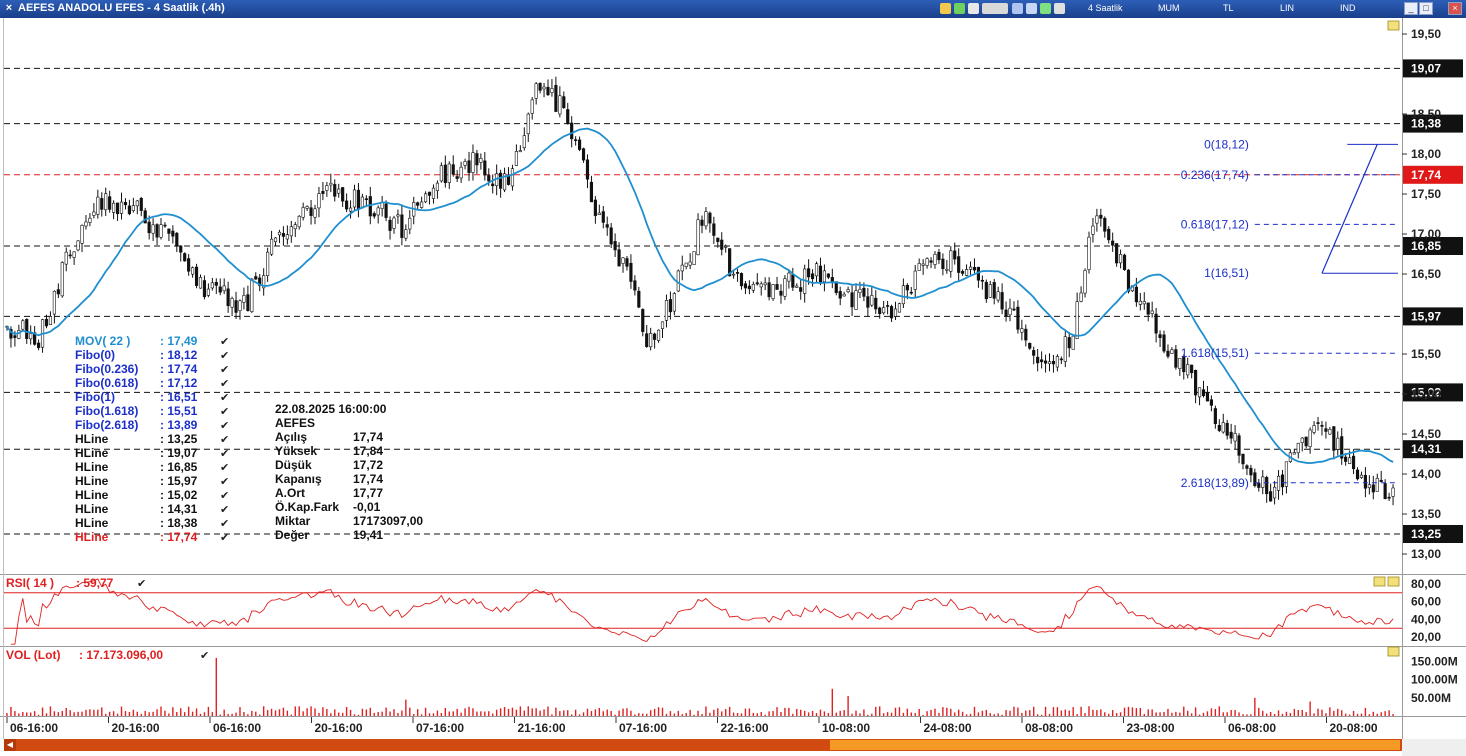 This screenshot has height=756, width=1466. What do you see at coordinates (1045, 8) in the screenshot?
I see `draw-icon` at bounding box center [1045, 8].